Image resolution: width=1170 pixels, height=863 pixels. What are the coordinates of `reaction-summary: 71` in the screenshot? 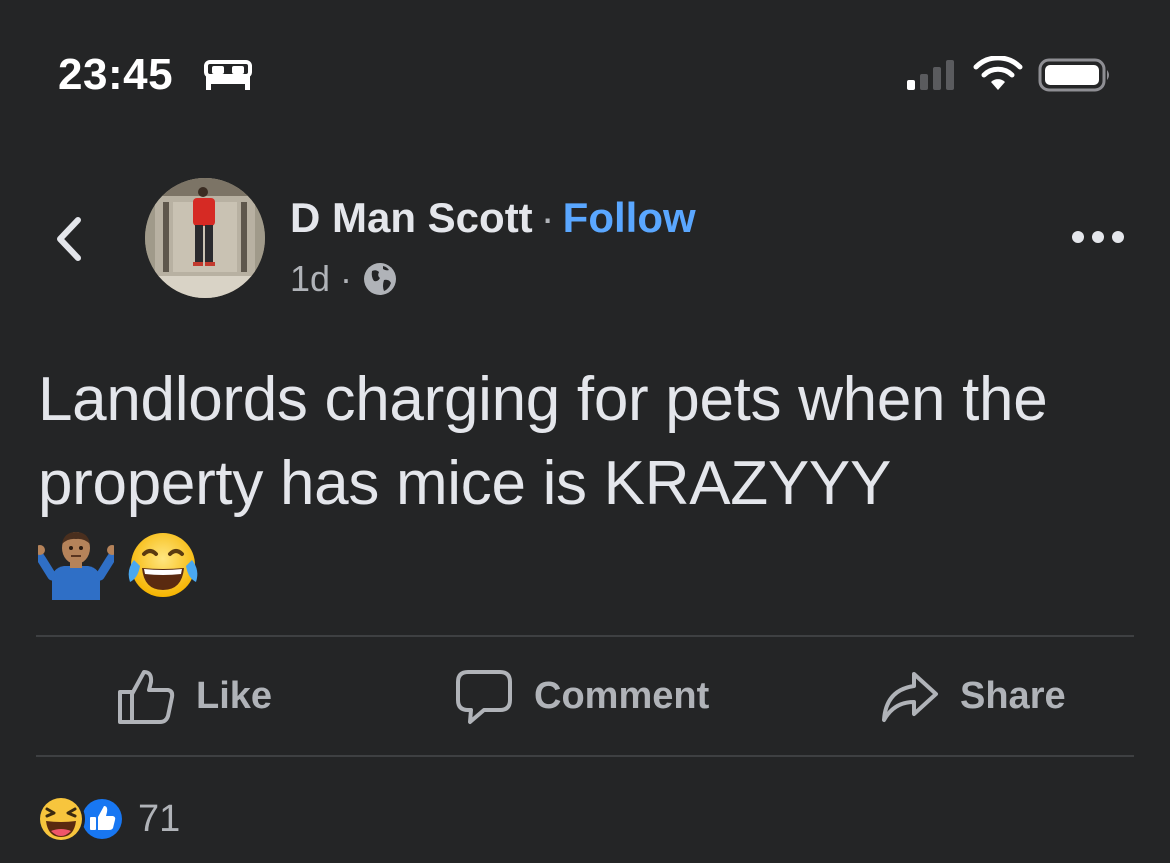 It's located at (108, 819).